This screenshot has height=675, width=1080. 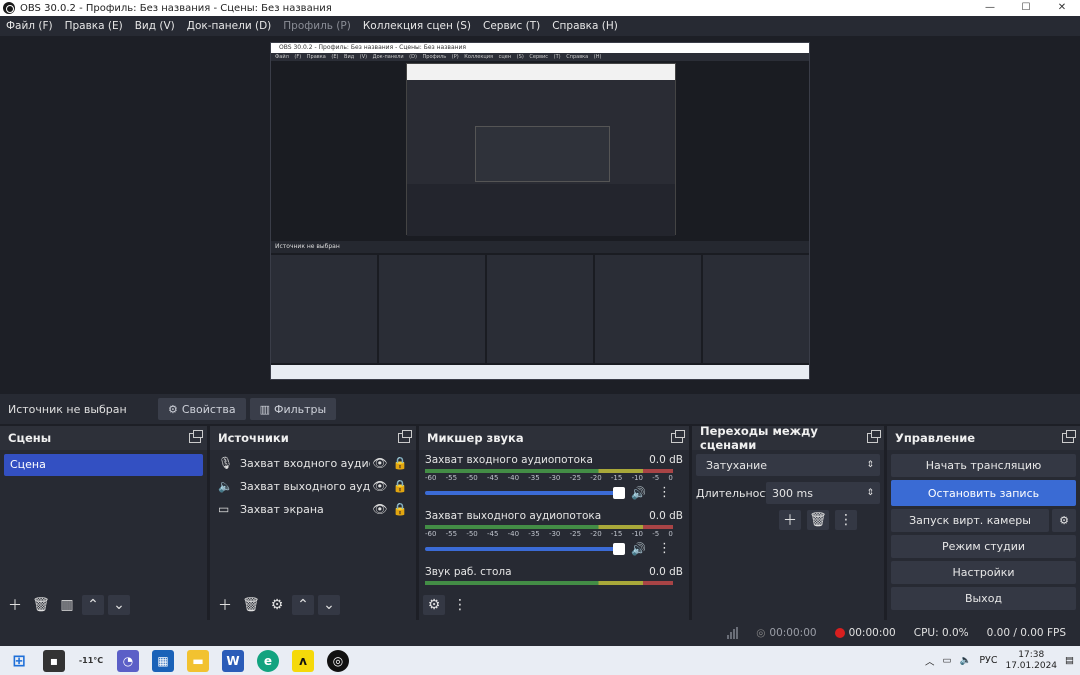 I want to click on sources-title: Источники, so click(x=253, y=438).